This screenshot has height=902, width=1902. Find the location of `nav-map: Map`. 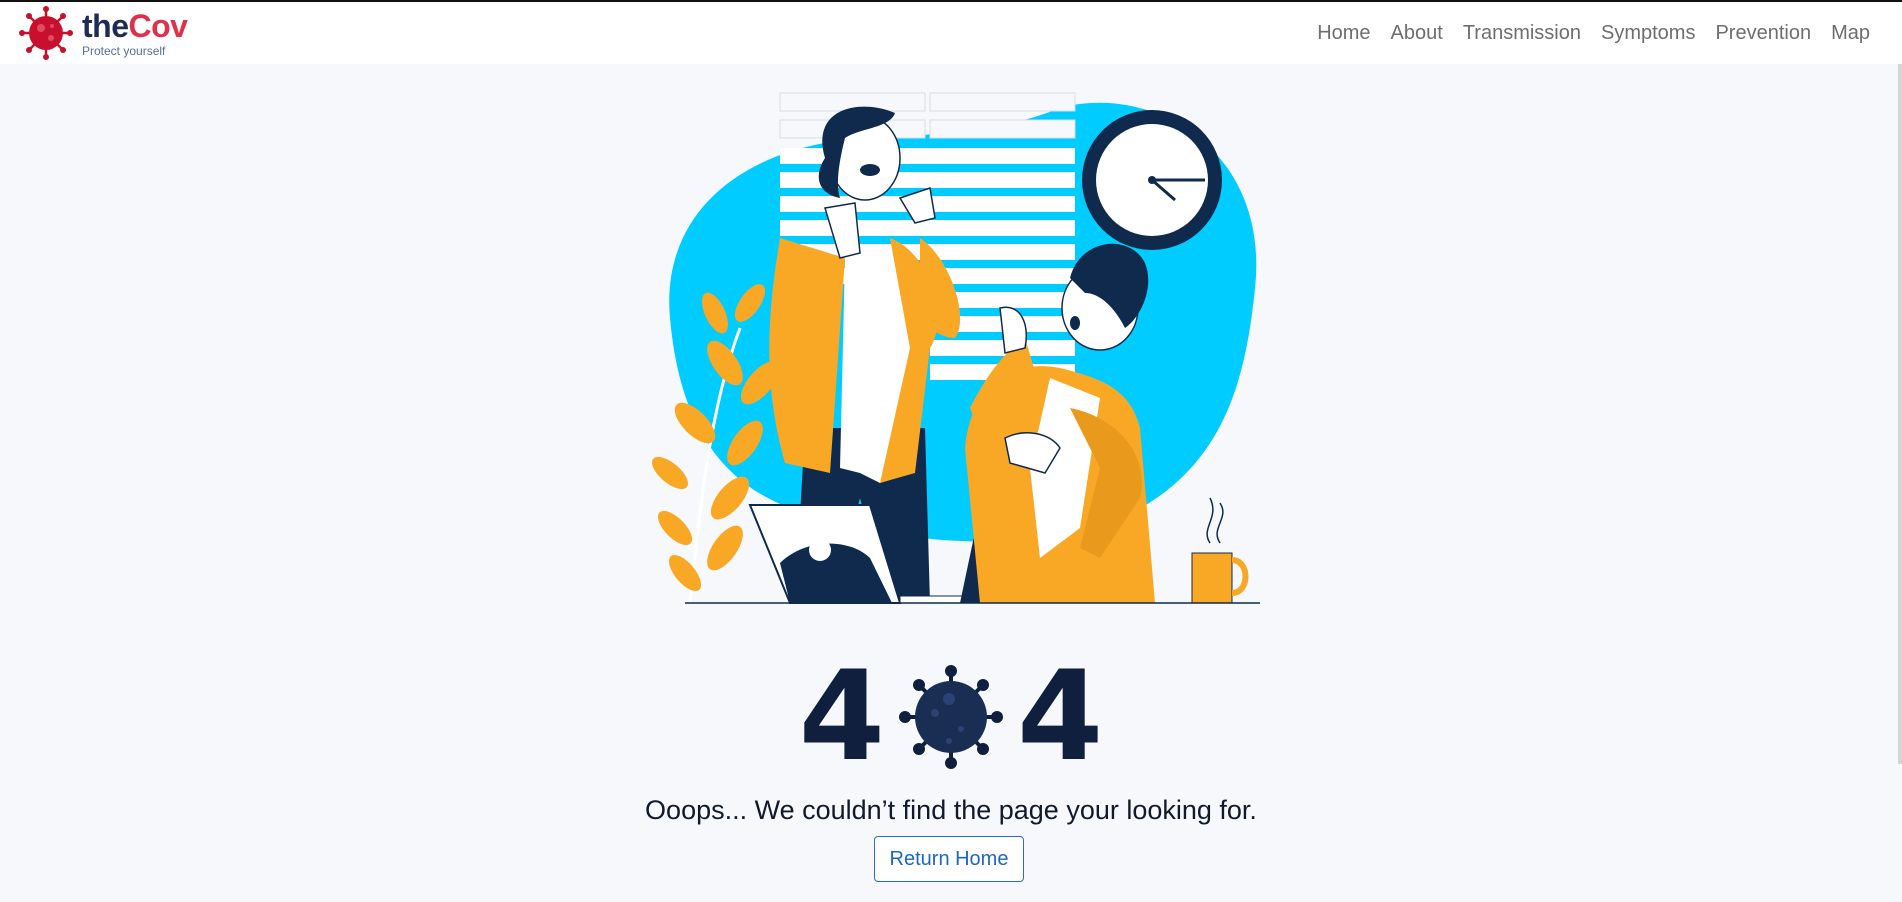

nav-map: Map is located at coordinates (1850, 33).